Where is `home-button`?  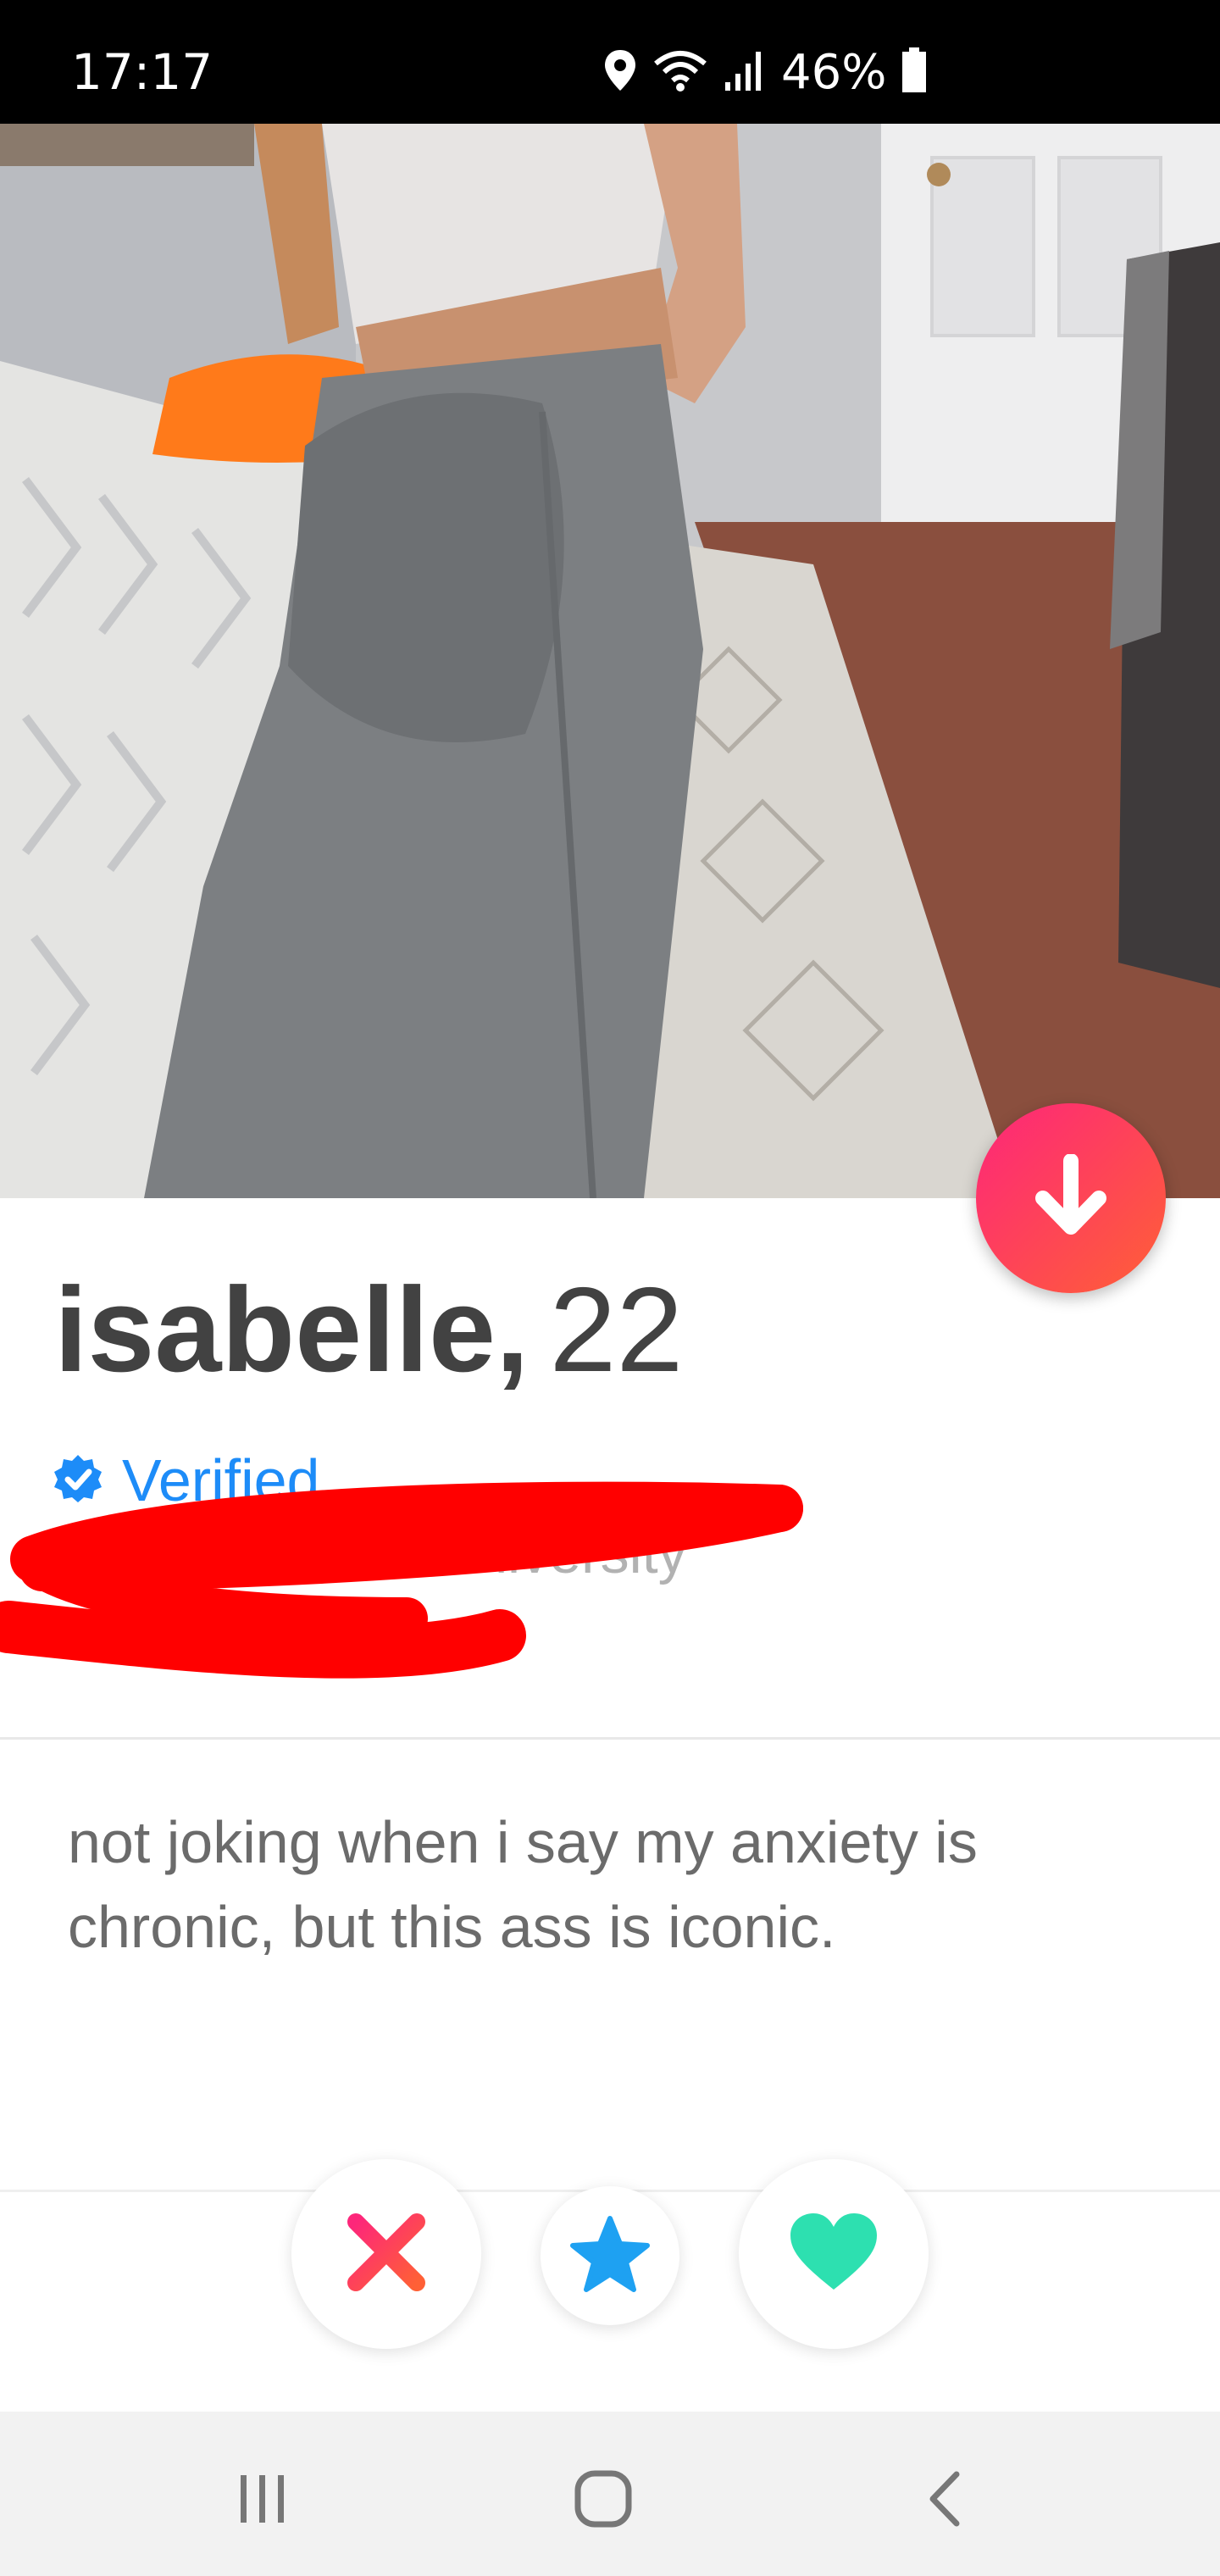 home-button is located at coordinates (603, 2500).